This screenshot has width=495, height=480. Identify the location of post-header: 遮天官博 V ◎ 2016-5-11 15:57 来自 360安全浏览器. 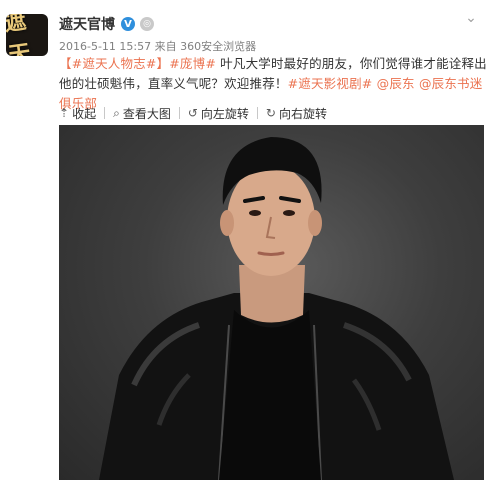
(157, 34).